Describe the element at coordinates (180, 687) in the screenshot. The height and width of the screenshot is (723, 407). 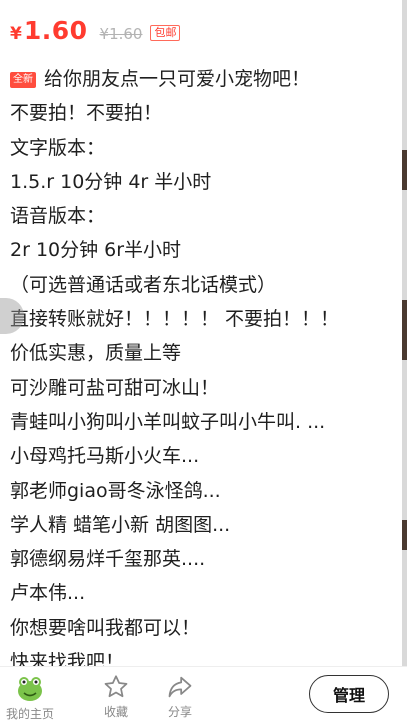
I see `share-arrow-icon` at that location.